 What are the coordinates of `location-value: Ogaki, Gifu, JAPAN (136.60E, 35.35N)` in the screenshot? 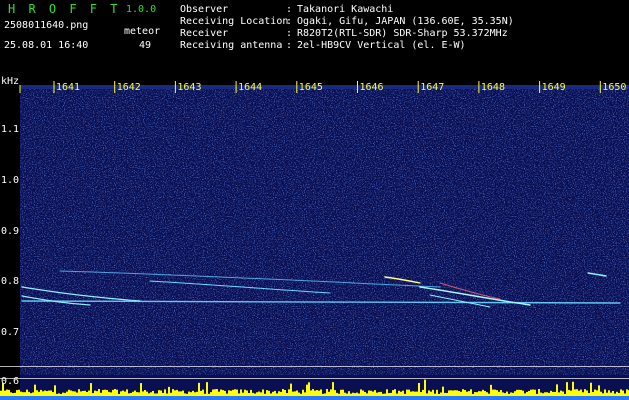 It's located at (405, 21).